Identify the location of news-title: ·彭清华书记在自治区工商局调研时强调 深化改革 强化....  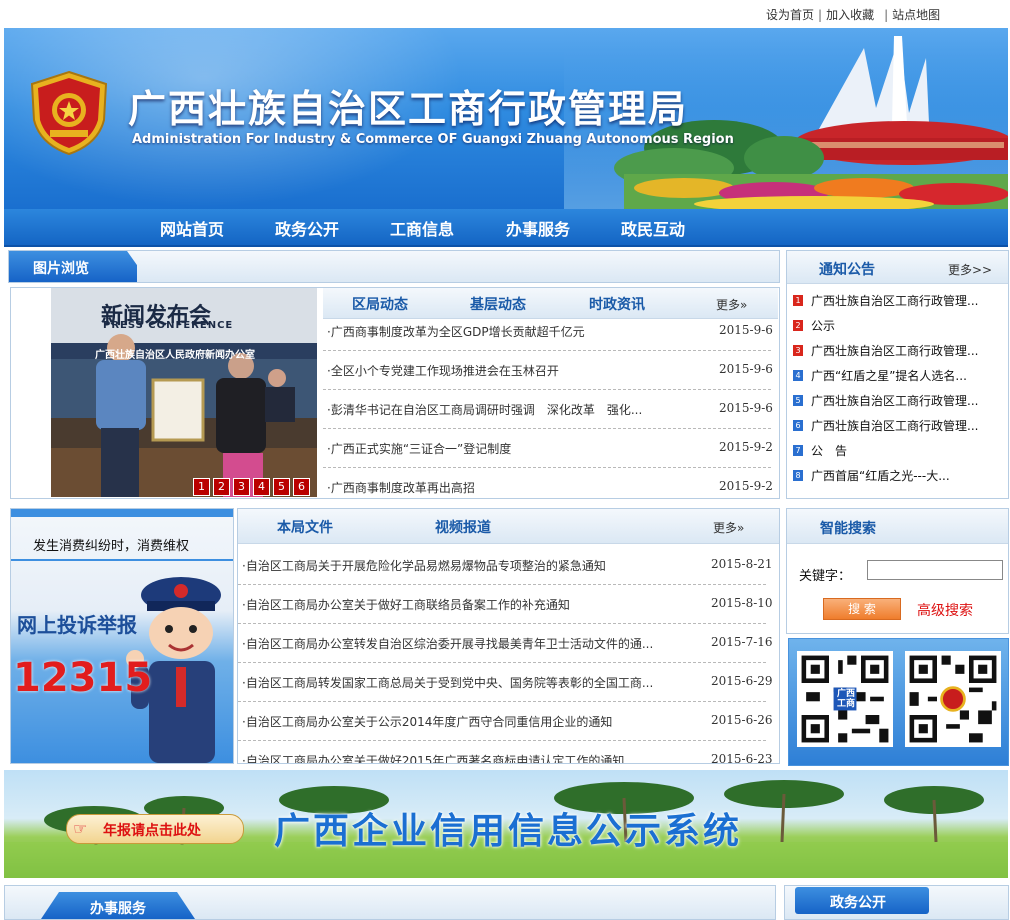
(517, 409).